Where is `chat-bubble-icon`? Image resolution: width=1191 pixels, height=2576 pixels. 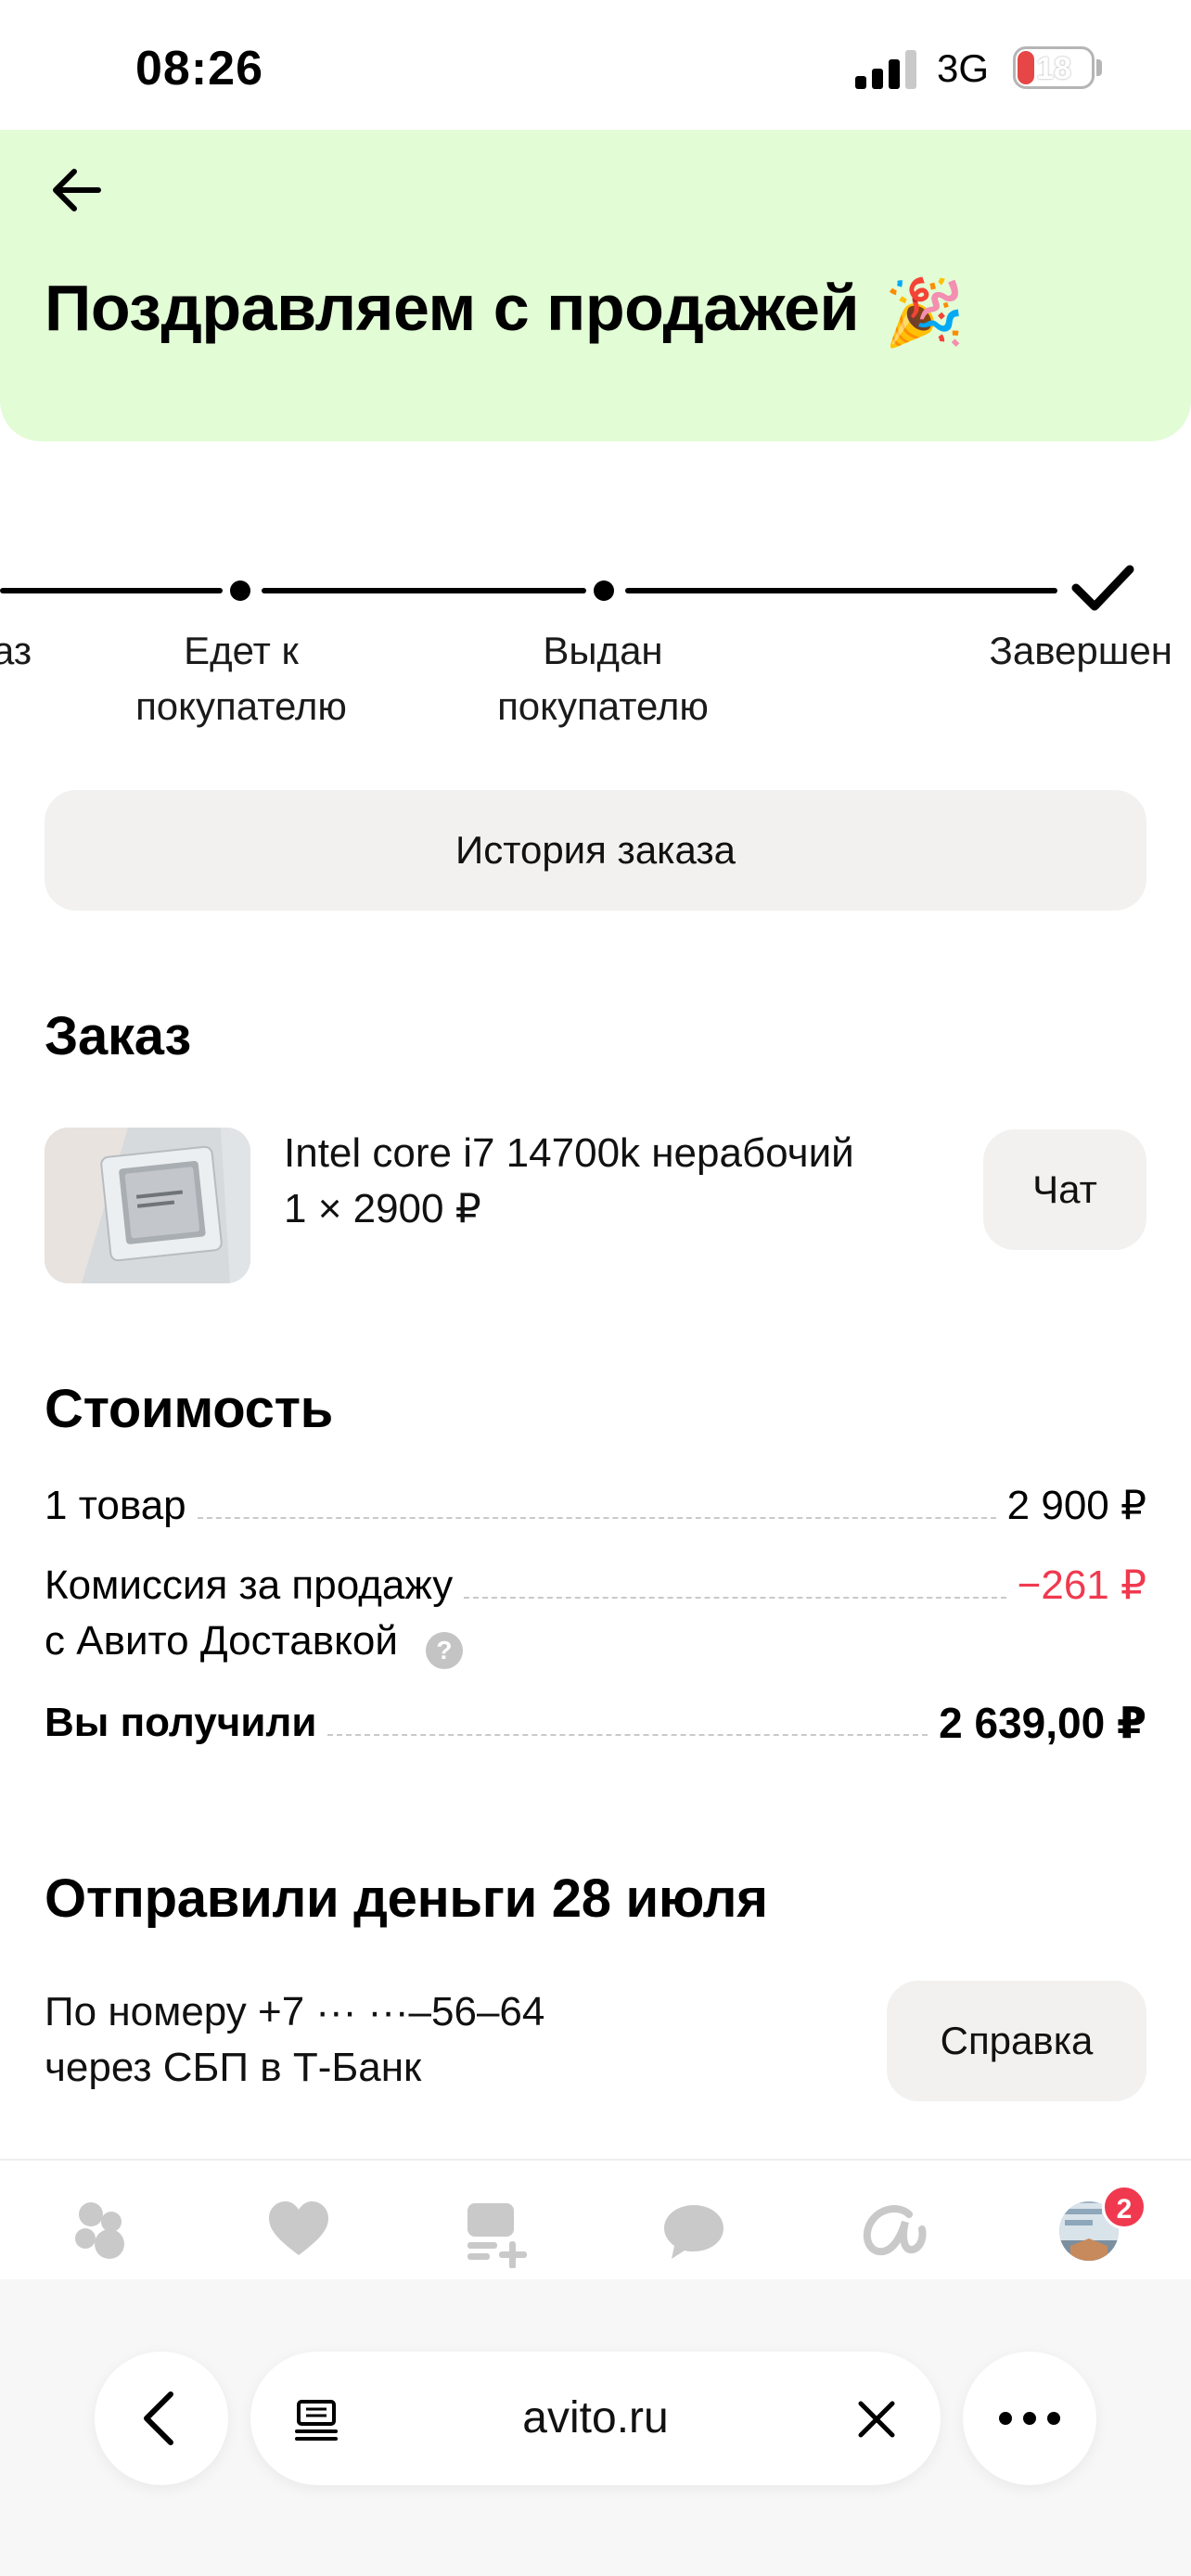
chat-bubble-icon is located at coordinates (694, 2232).